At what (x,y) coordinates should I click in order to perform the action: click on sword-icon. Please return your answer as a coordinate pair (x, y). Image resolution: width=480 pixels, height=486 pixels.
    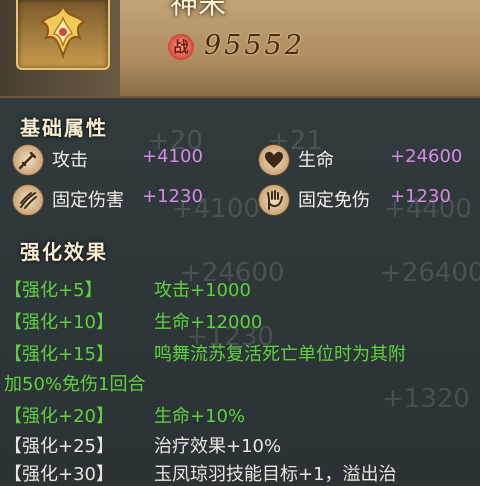
    Looking at the image, I should click on (28, 160).